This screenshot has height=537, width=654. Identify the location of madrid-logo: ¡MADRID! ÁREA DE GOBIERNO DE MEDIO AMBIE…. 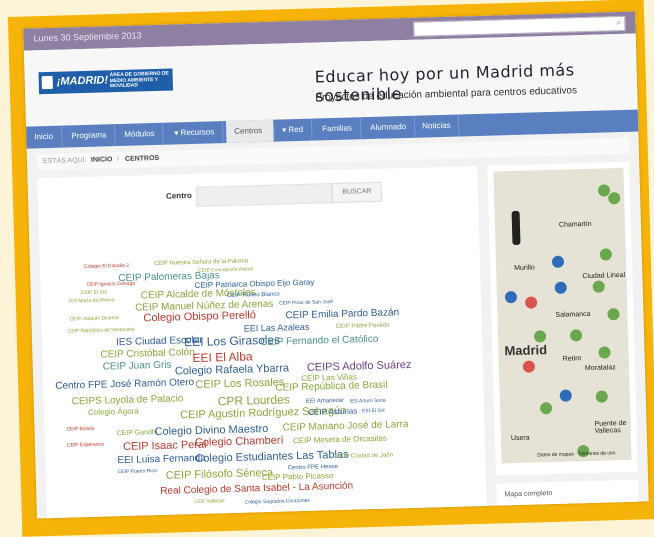
(106, 81).